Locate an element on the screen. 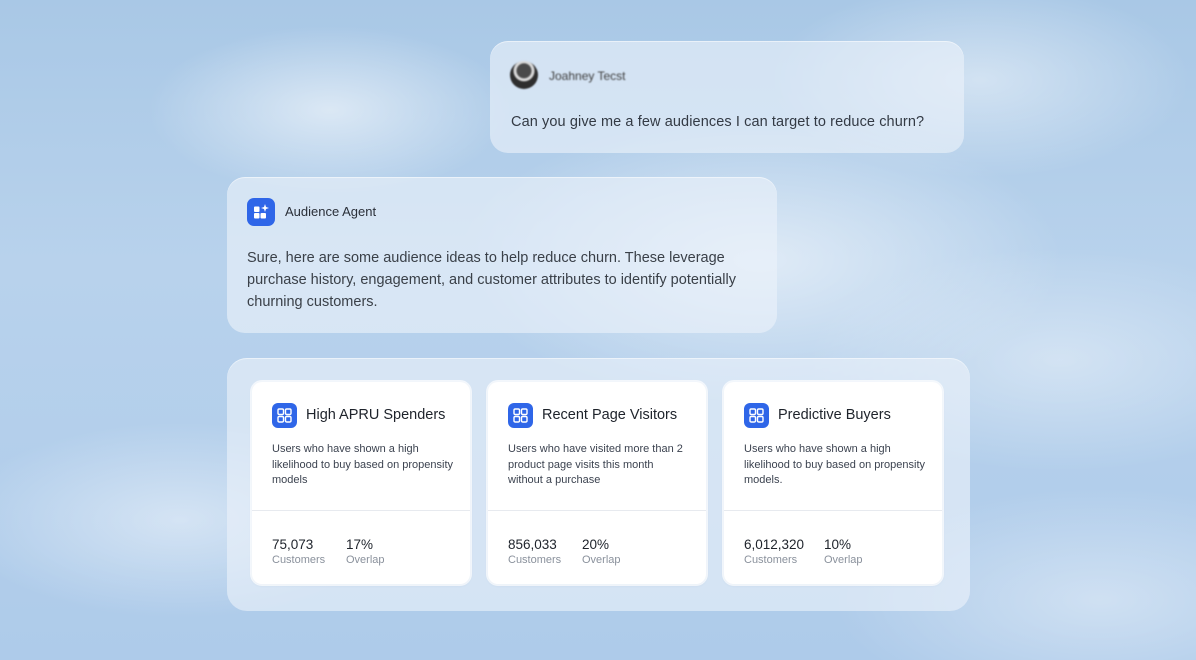 The width and height of the screenshot is (1196, 660). user-avatar is located at coordinates (524, 75).